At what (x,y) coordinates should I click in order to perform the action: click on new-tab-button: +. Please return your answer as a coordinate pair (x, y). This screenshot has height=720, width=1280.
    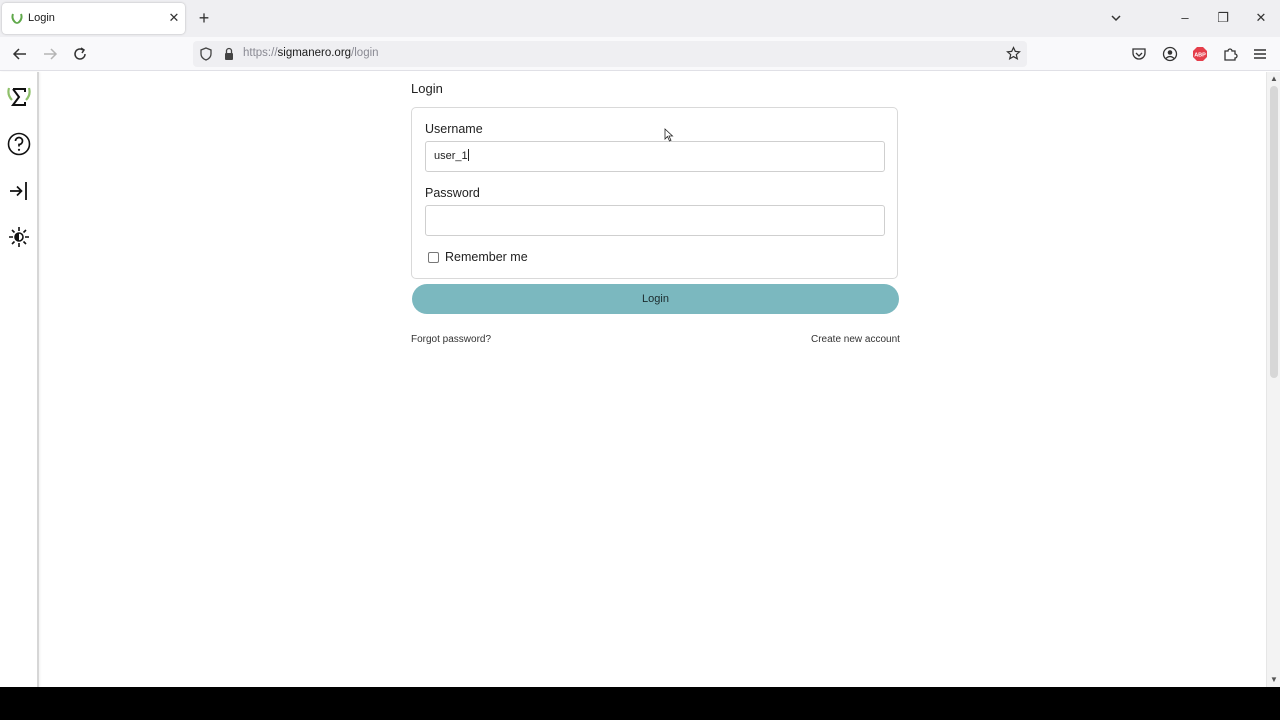
    Looking at the image, I should click on (204, 18).